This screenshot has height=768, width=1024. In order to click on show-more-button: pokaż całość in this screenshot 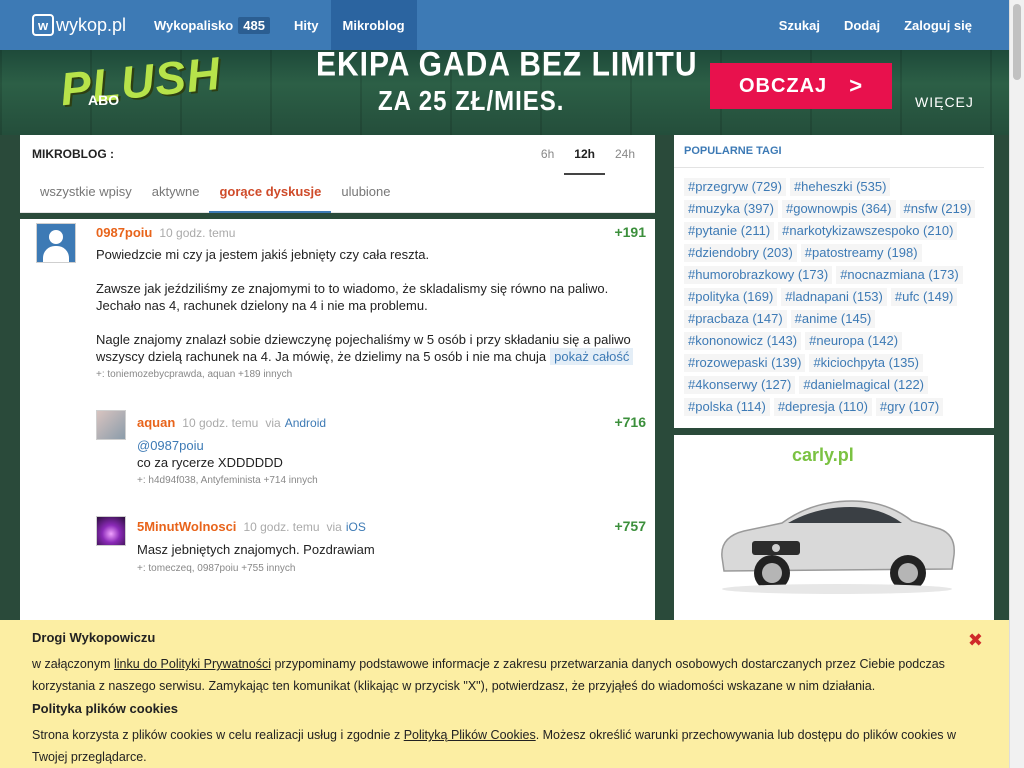, I will do `click(592, 356)`.